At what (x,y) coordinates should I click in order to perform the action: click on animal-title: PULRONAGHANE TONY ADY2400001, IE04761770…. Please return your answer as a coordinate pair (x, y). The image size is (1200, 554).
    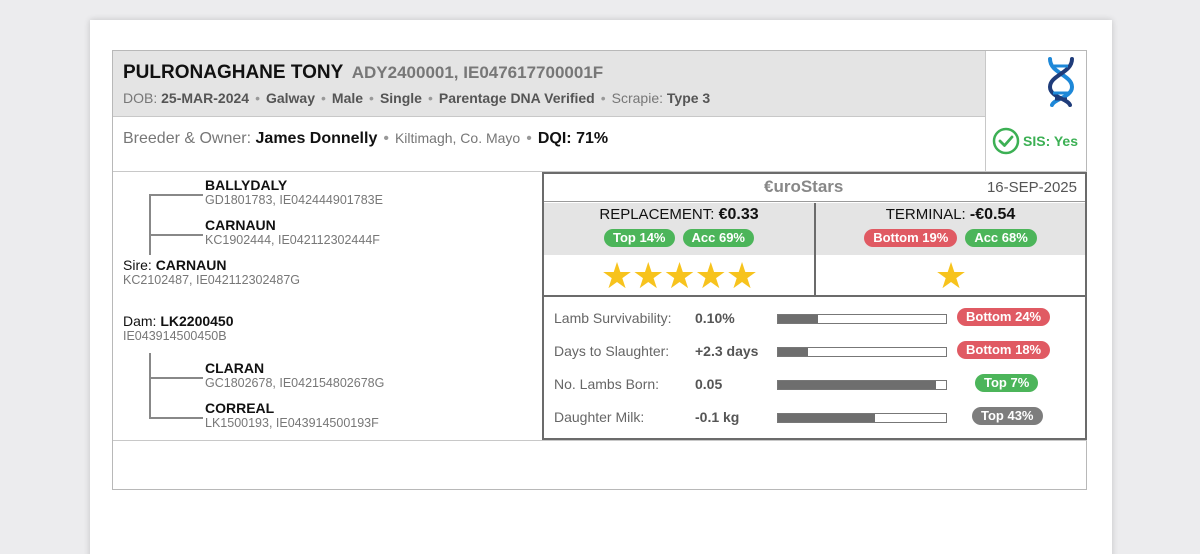
    Looking at the image, I should click on (363, 73).